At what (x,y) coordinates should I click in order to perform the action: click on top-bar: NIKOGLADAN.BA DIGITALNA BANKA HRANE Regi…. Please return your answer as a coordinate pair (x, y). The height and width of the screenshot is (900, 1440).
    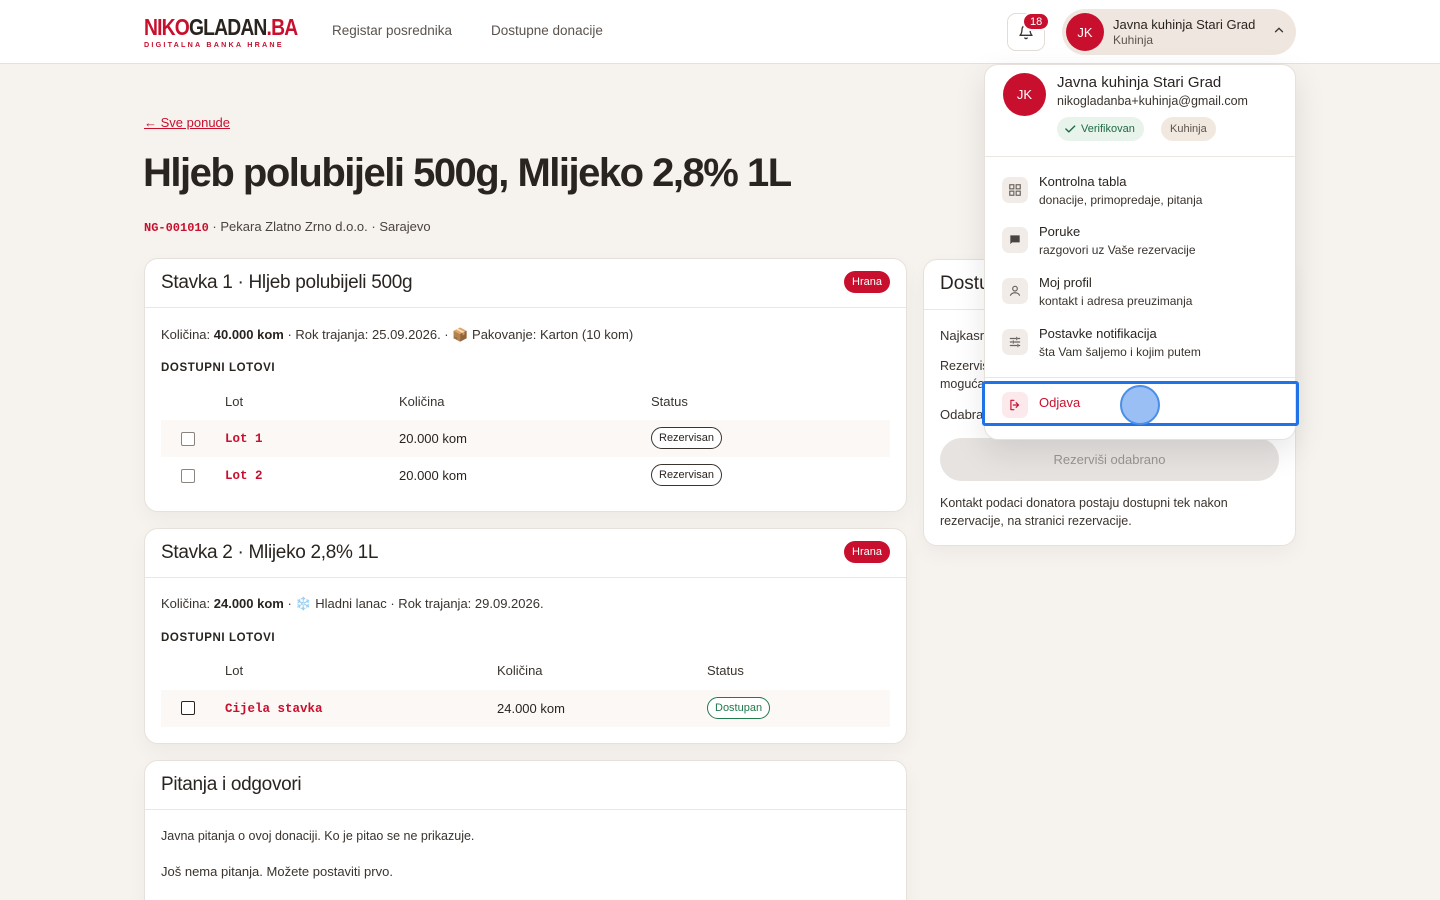
    Looking at the image, I should click on (720, 32).